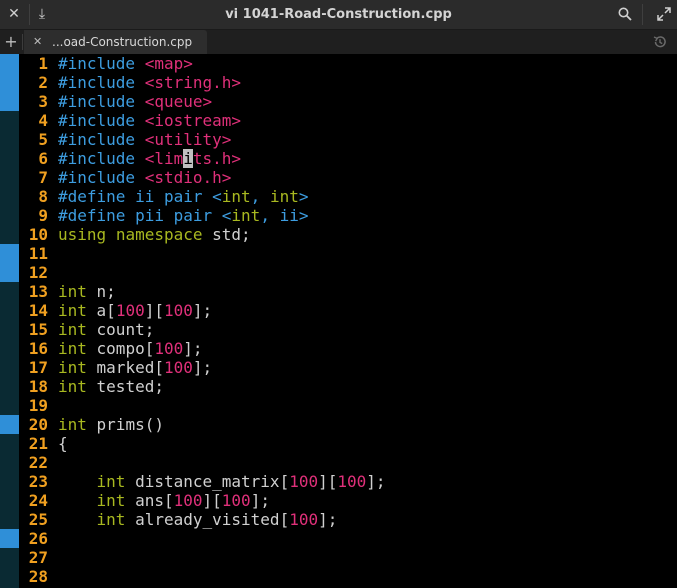  What do you see at coordinates (38, 443) in the screenshot?
I see `line-number: 21` at bounding box center [38, 443].